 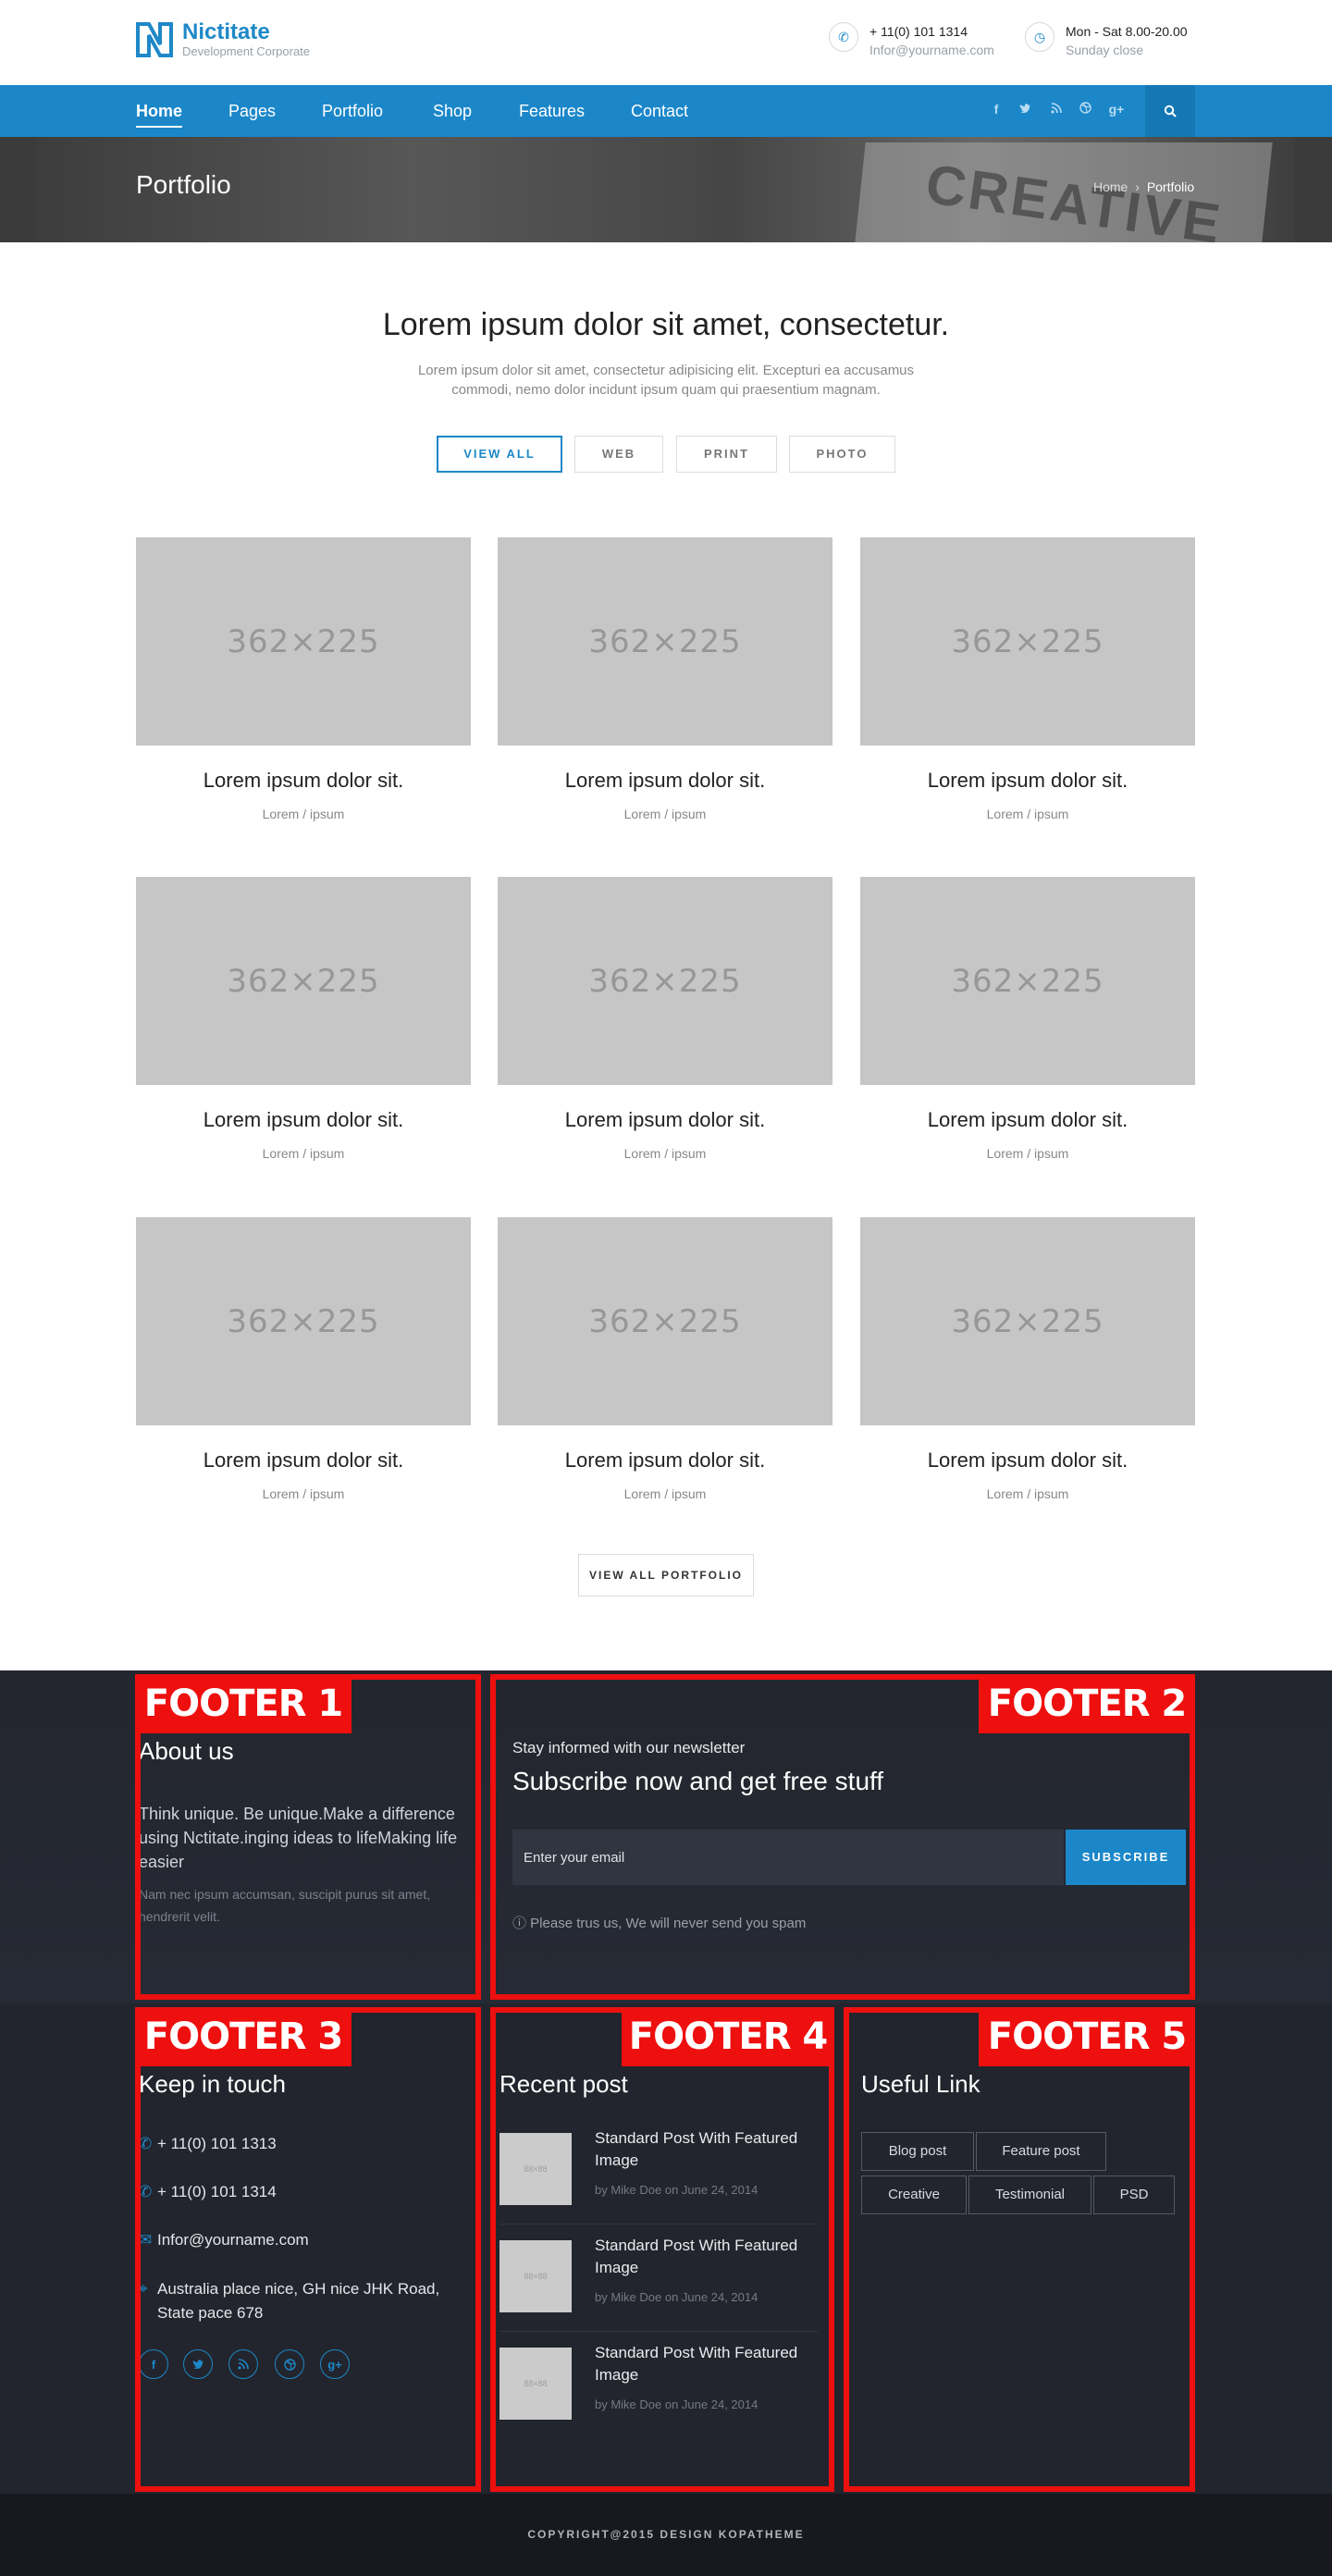 What do you see at coordinates (1057, 109) in the screenshot?
I see `rss-icon` at bounding box center [1057, 109].